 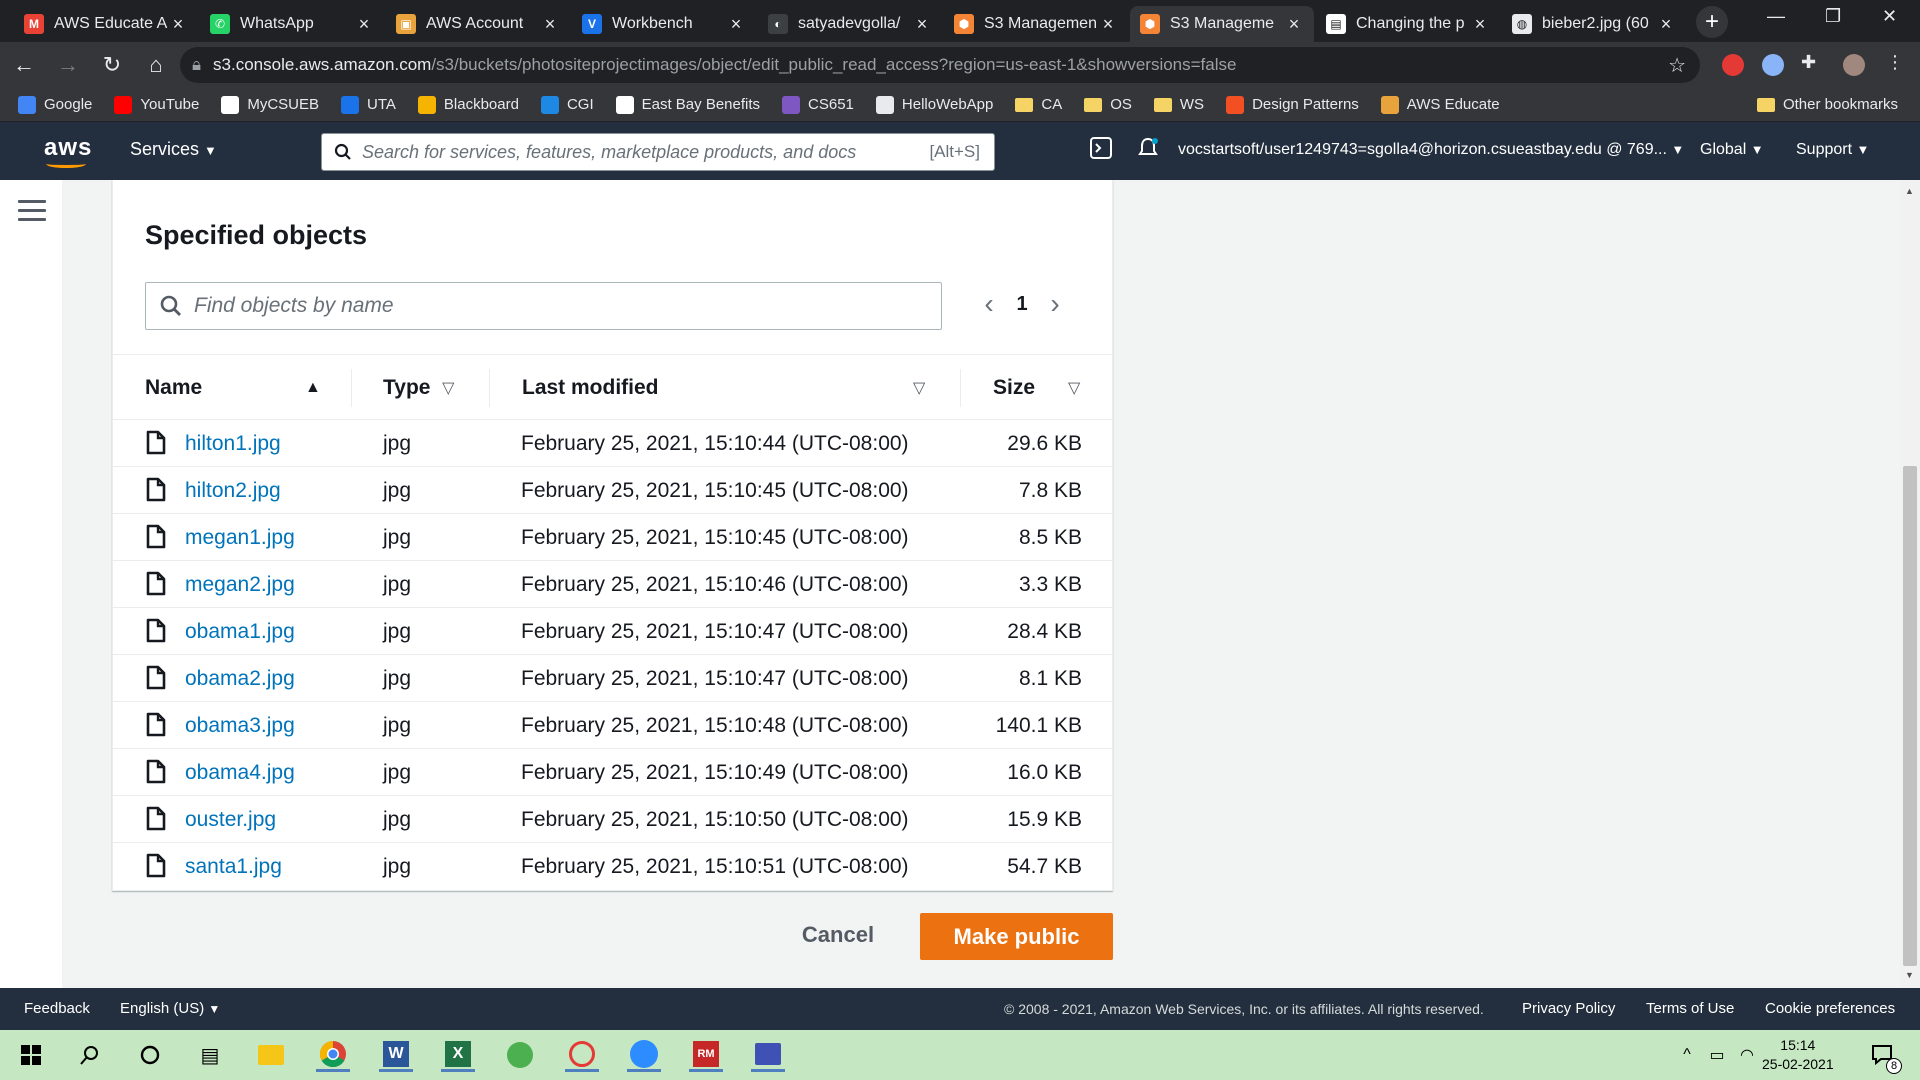 What do you see at coordinates (333, 1055) in the screenshot?
I see `chrome-icon` at bounding box center [333, 1055].